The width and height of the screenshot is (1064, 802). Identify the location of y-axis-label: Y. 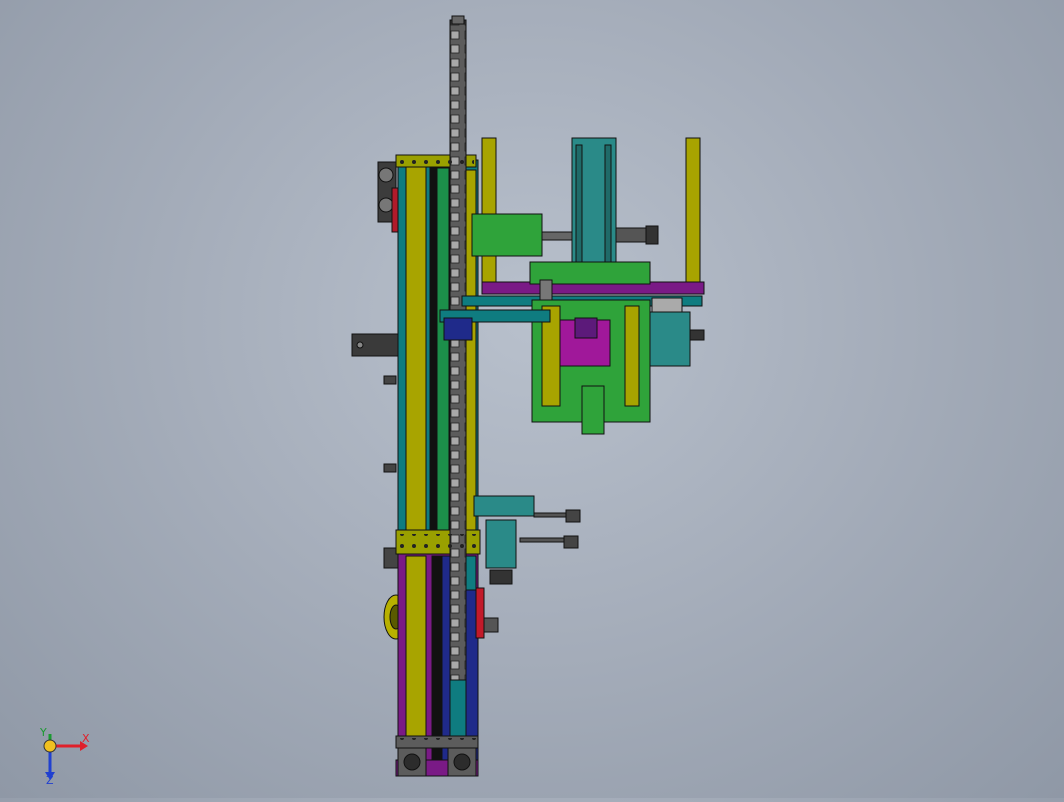
(43, 732).